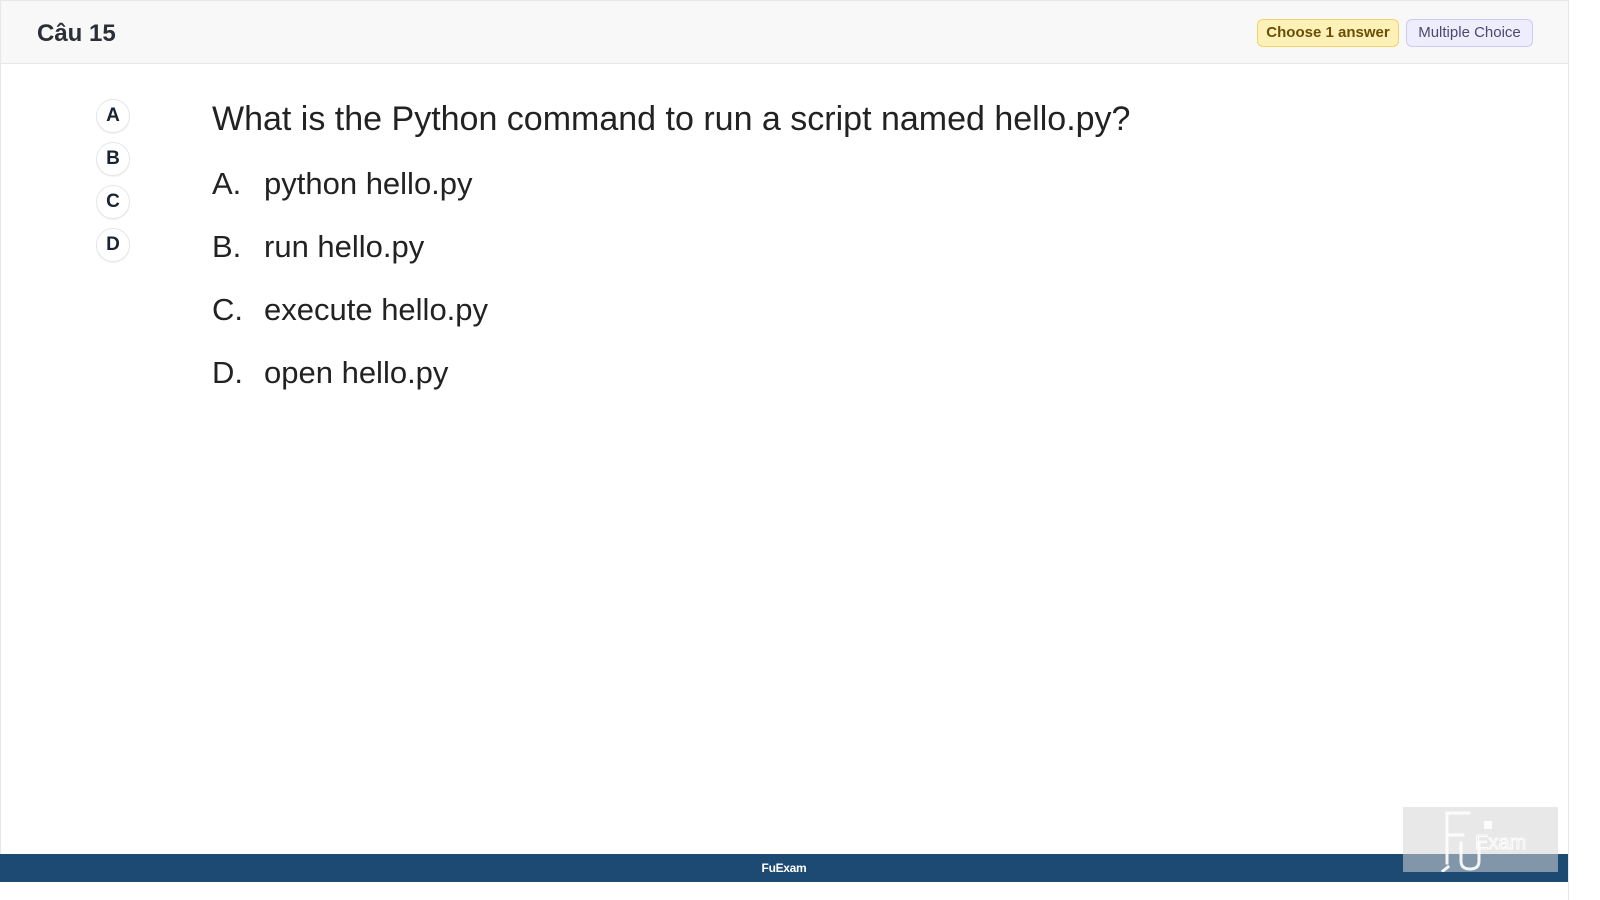 This screenshot has width=1600, height=900. I want to click on option-d: D. open hello.py, so click(330, 375).